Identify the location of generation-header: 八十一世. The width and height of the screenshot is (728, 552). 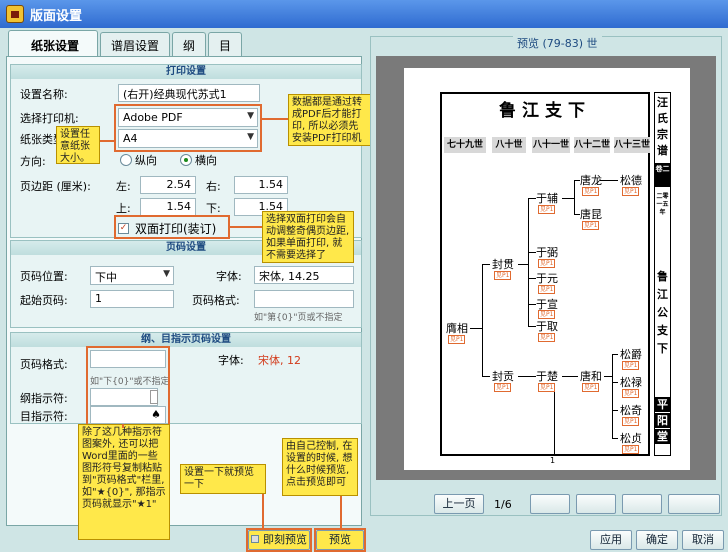
(551, 145).